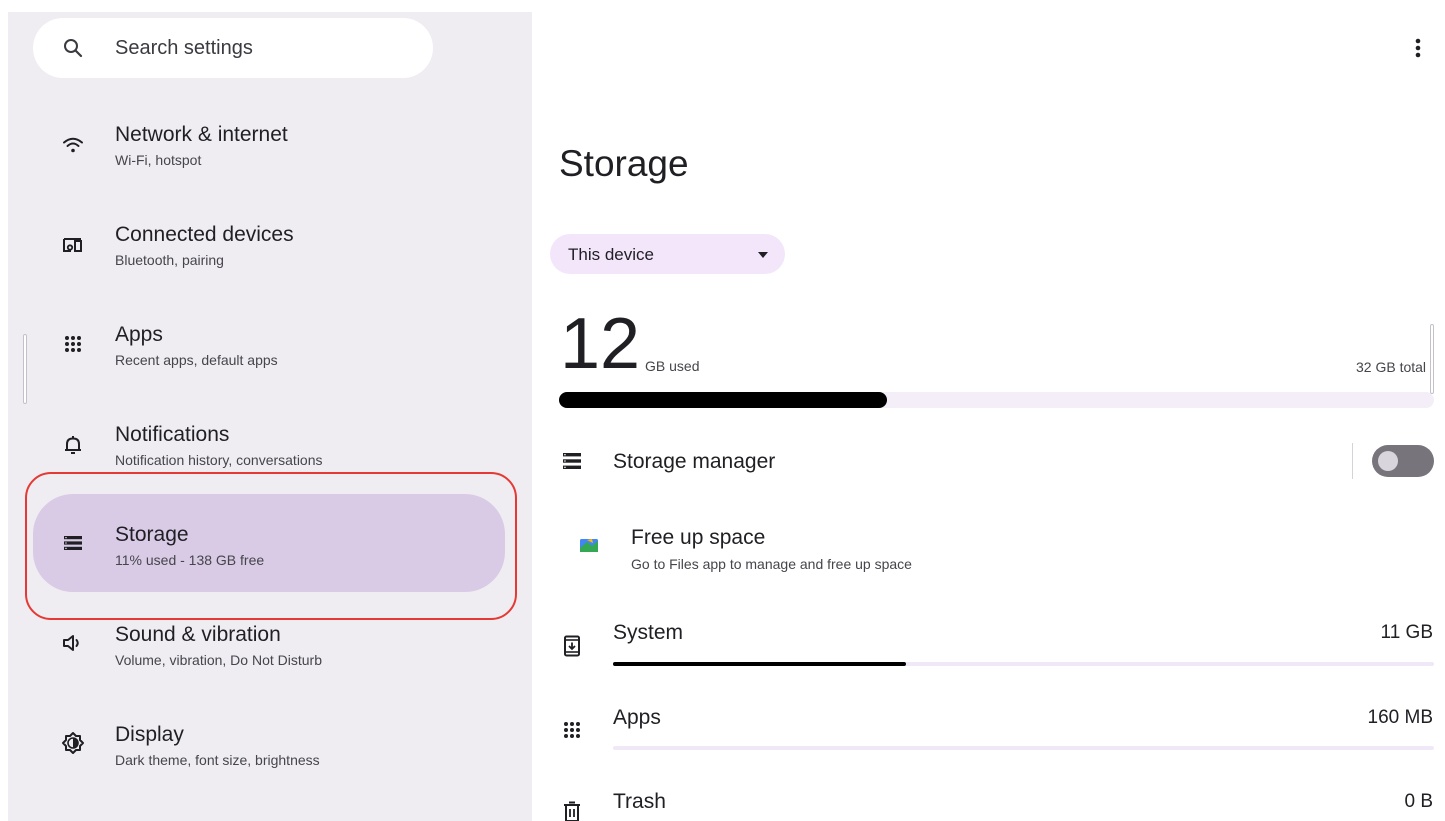 The height and width of the screenshot is (821, 1445). Describe the element at coordinates (667, 254) in the screenshot. I see `device-selector-dropdown: This device` at that location.